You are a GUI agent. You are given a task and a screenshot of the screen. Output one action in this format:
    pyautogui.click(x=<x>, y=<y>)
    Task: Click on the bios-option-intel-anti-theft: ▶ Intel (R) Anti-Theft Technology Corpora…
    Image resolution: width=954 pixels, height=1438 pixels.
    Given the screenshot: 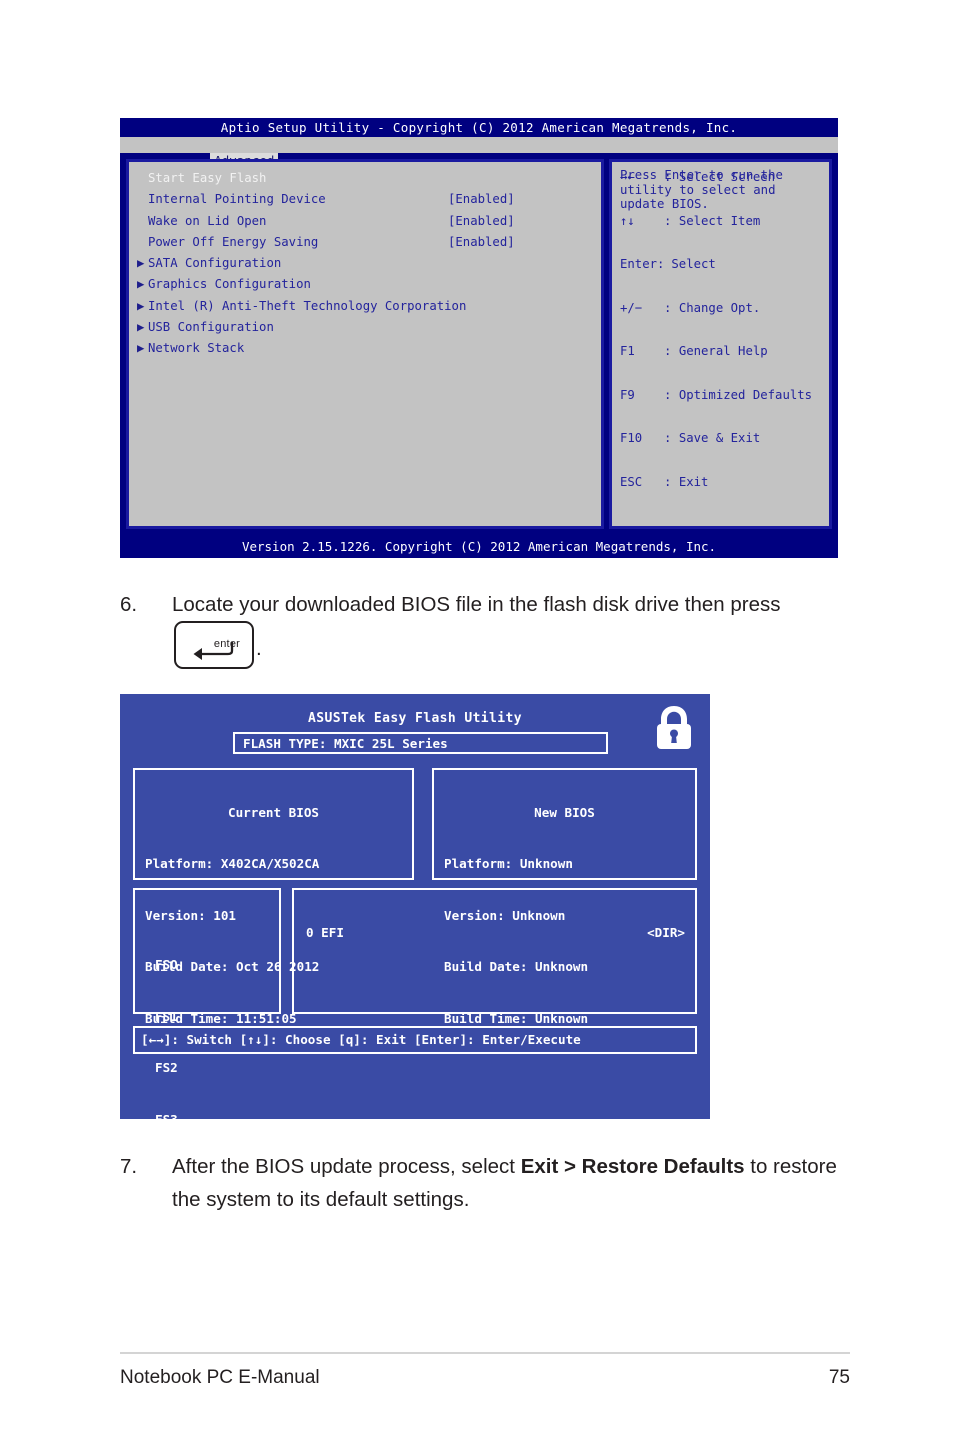 What is the action you would take?
    pyautogui.click(x=365, y=306)
    